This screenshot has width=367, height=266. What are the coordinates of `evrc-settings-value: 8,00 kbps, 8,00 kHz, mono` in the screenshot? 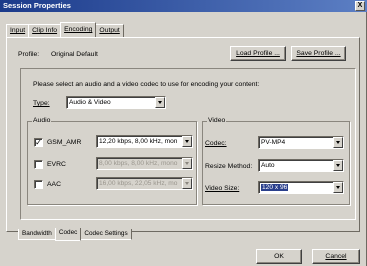 It's located at (138, 163).